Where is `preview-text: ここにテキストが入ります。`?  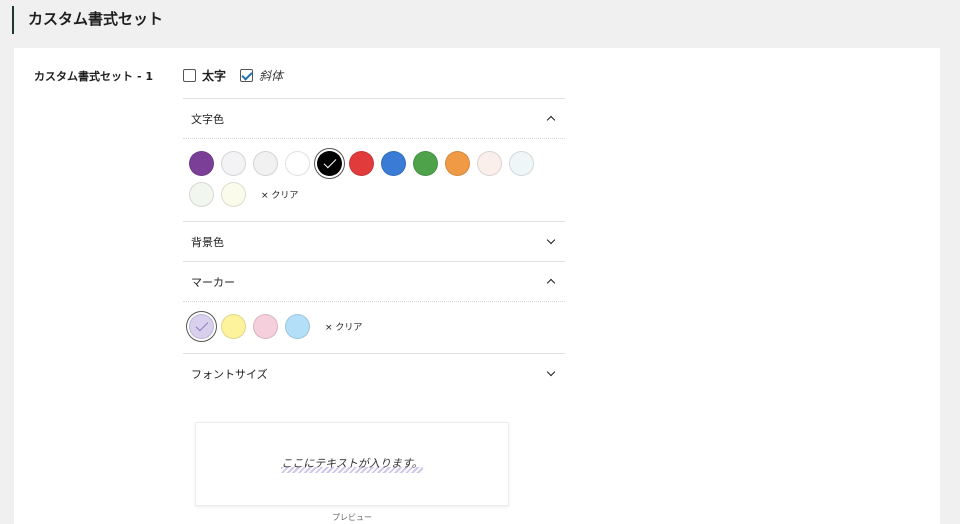
preview-text: ここにテキストが入ります。 is located at coordinates (352, 464).